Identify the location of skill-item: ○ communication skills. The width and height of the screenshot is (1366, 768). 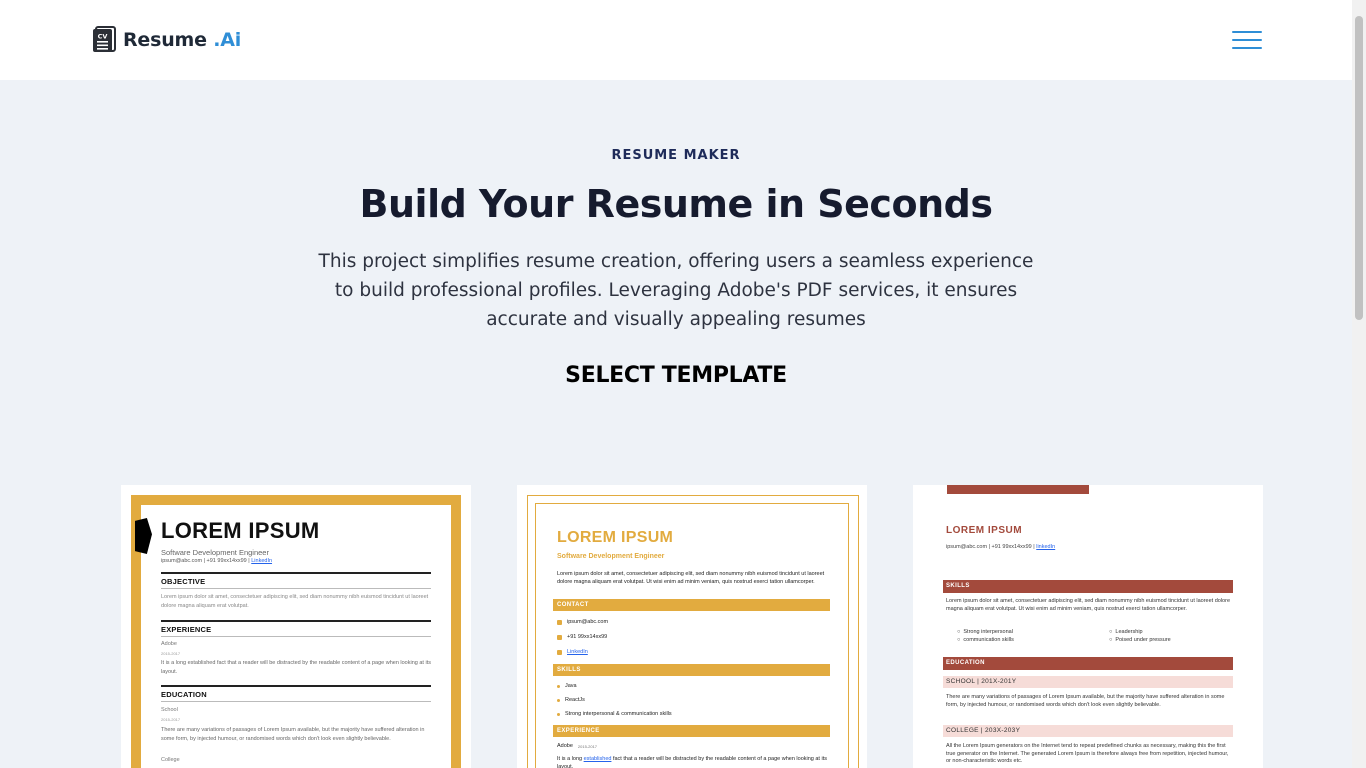
(985, 640).